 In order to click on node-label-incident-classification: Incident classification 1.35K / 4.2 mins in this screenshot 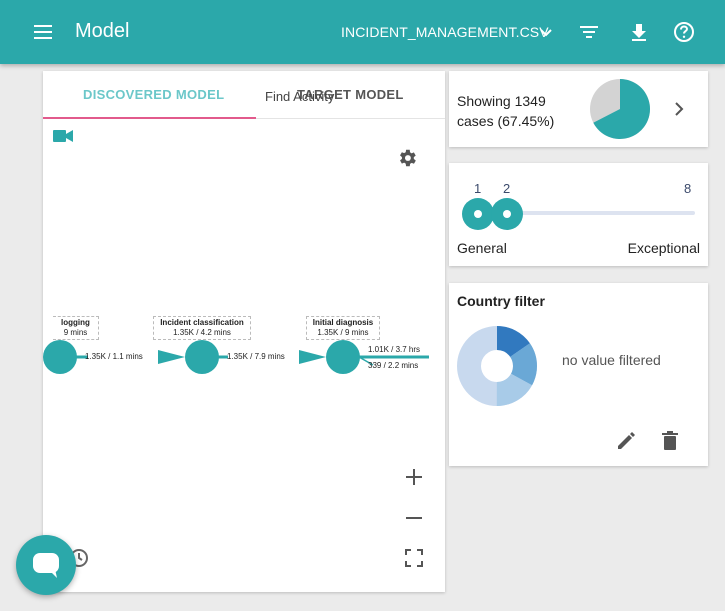, I will do `click(202, 328)`.